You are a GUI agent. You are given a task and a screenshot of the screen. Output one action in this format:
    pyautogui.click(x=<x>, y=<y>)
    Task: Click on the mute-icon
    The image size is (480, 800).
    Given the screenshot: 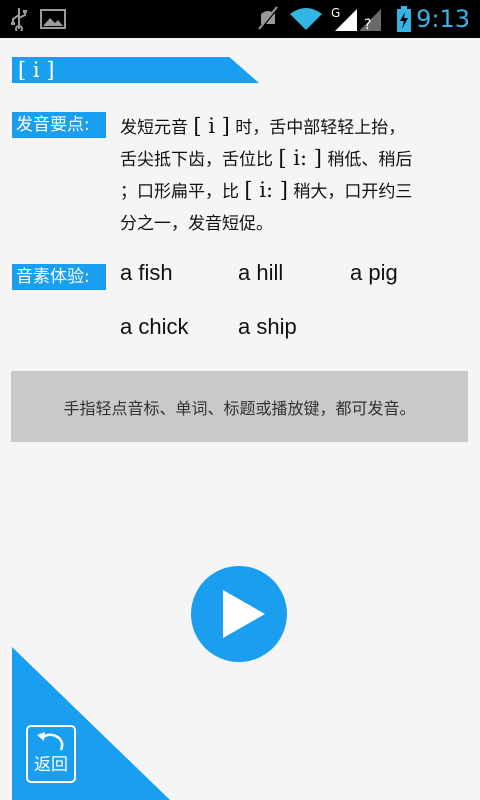 What is the action you would take?
    pyautogui.click(x=268, y=19)
    